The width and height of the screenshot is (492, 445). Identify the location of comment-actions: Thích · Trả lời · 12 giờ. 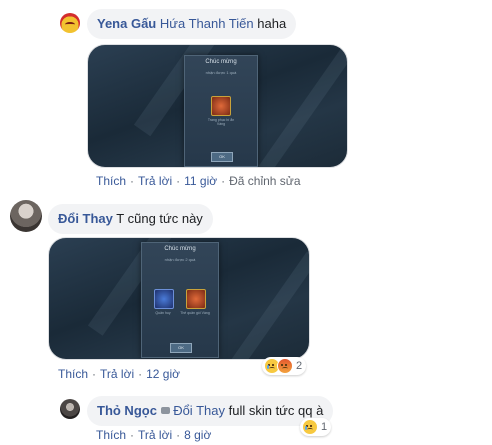
(119, 374).